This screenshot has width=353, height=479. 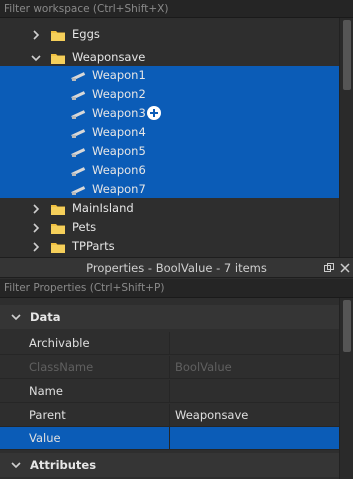 What do you see at coordinates (119, 189) in the screenshot?
I see `tree-item-label: Weapon7` at bounding box center [119, 189].